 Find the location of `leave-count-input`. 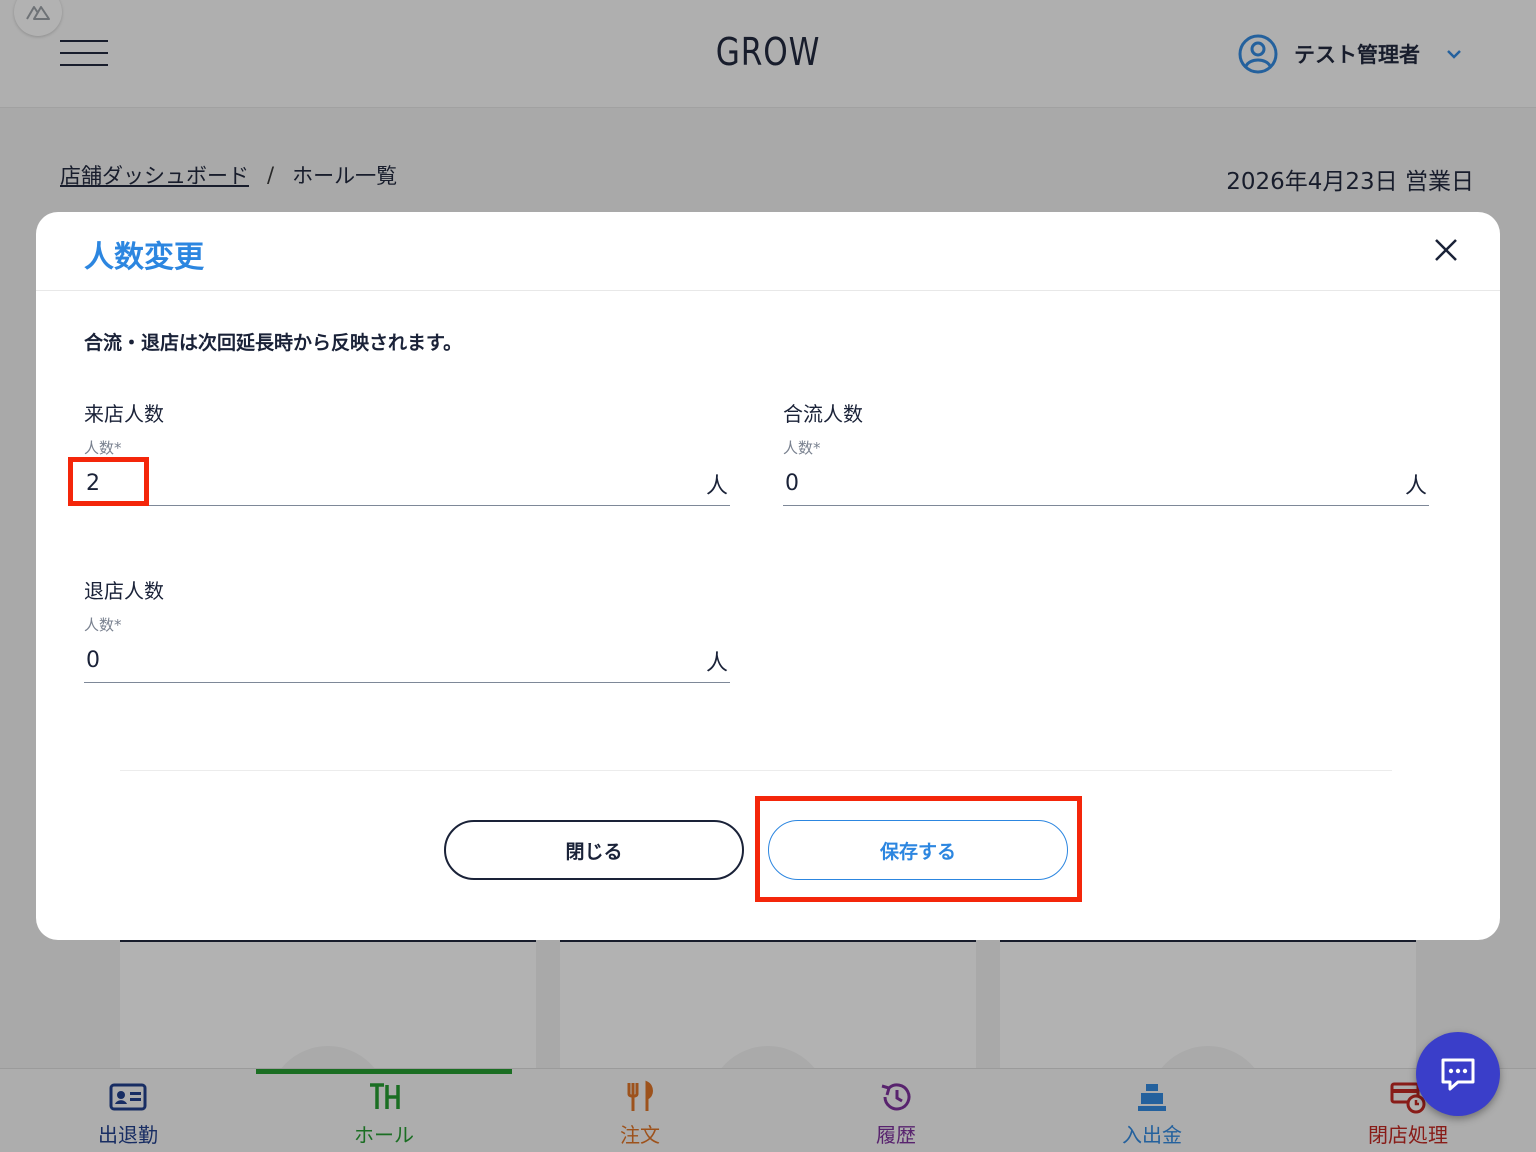

leave-count-input is located at coordinates (364, 660).